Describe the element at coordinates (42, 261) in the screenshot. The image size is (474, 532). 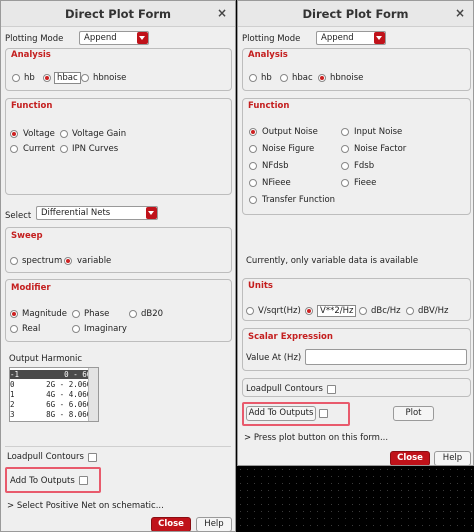
I see `left-label-spectrum: spectrum` at that location.